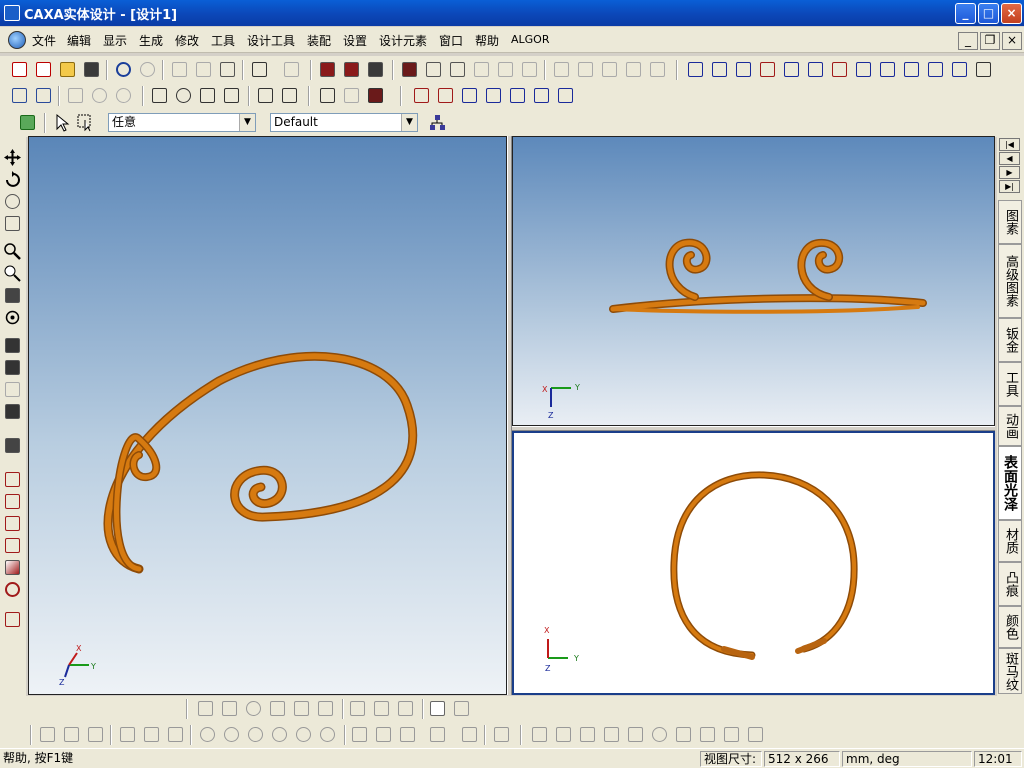  What do you see at coordinates (451, 40) in the screenshot?
I see `menu-window: 窗口` at bounding box center [451, 40].